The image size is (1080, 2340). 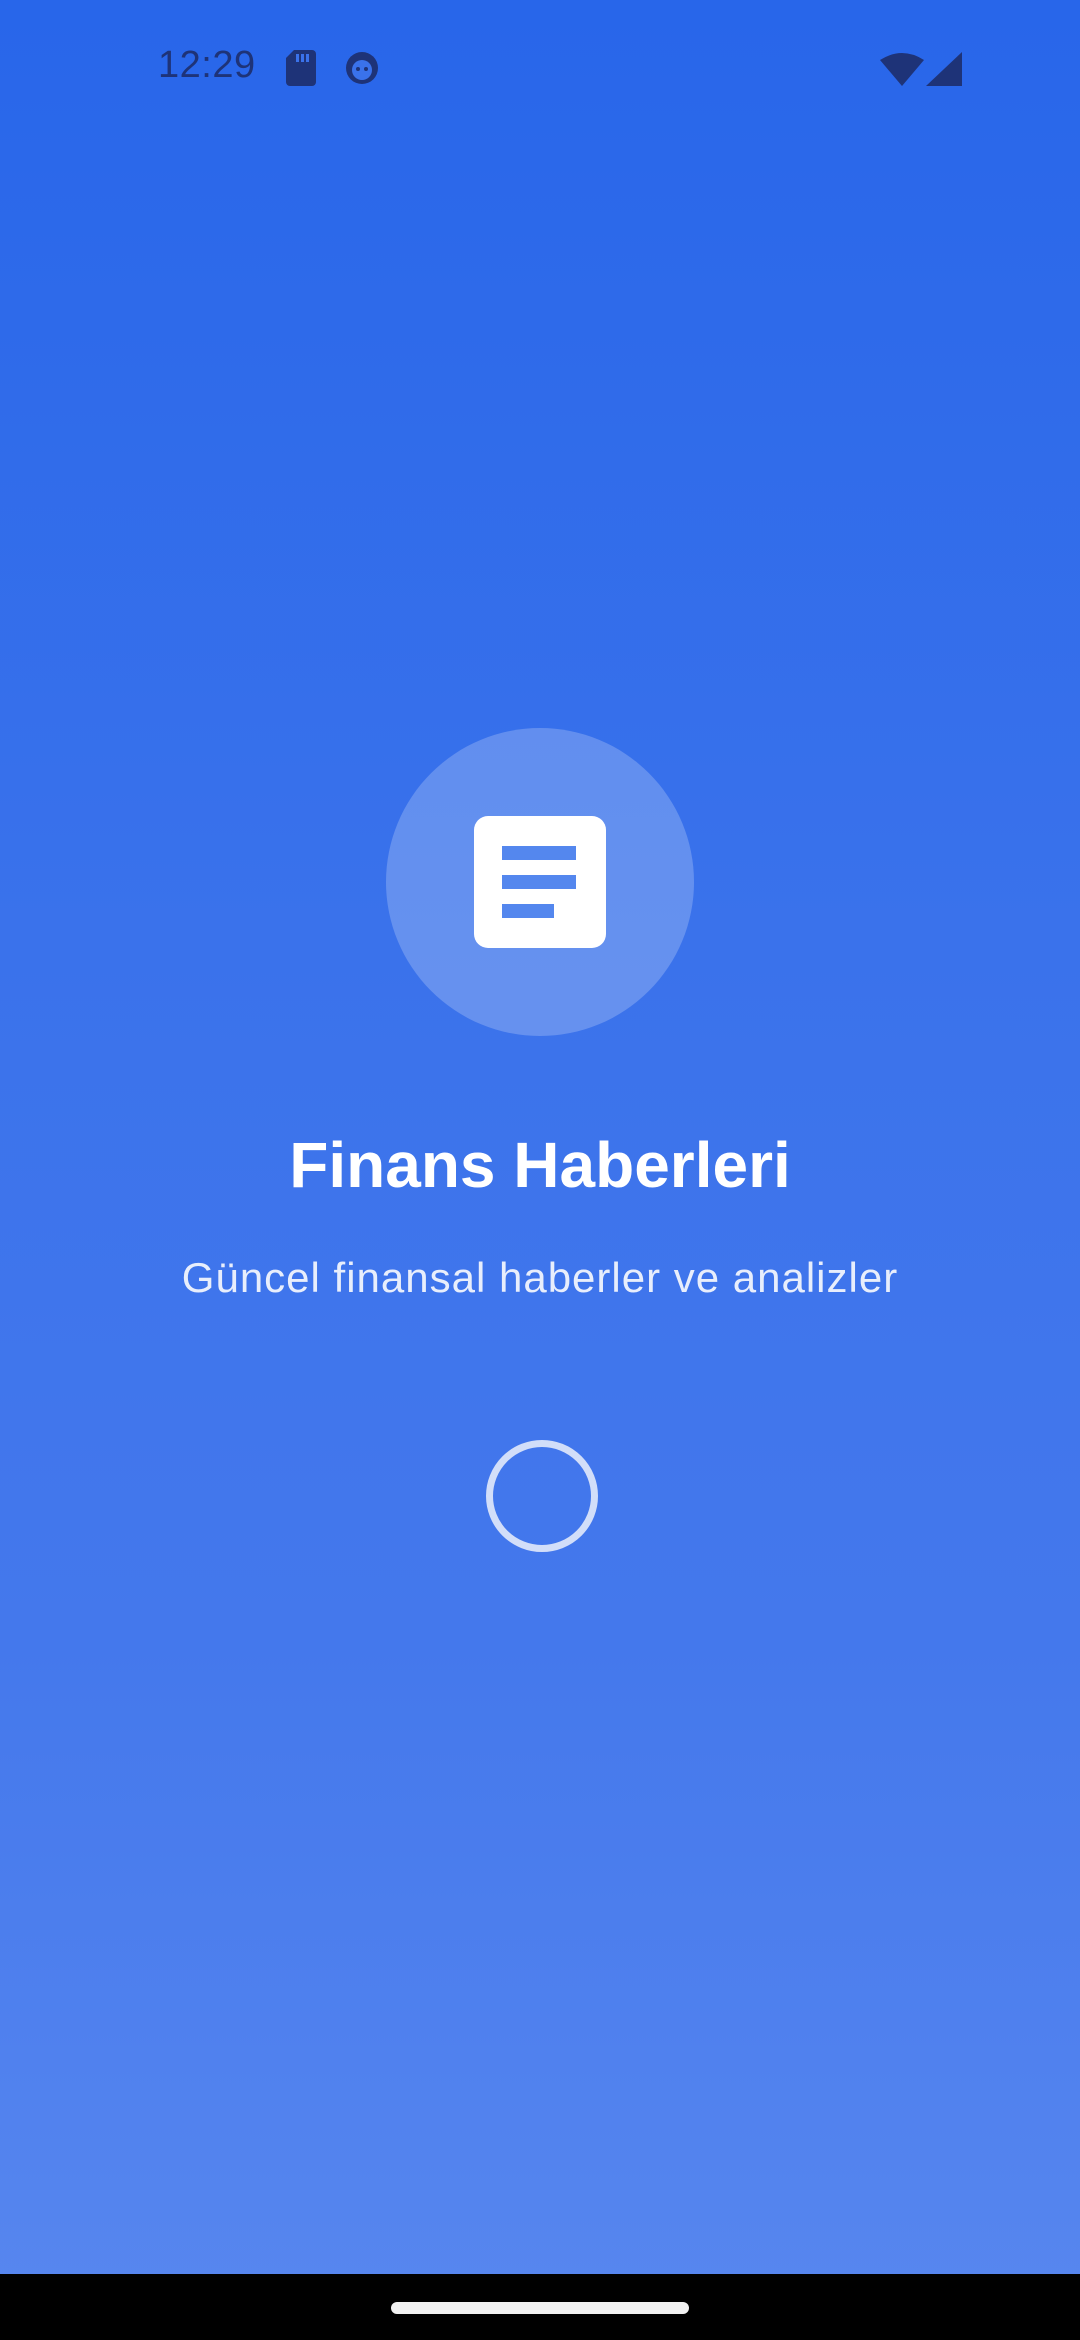 I want to click on sd-card-icon, so click(x=301, y=70).